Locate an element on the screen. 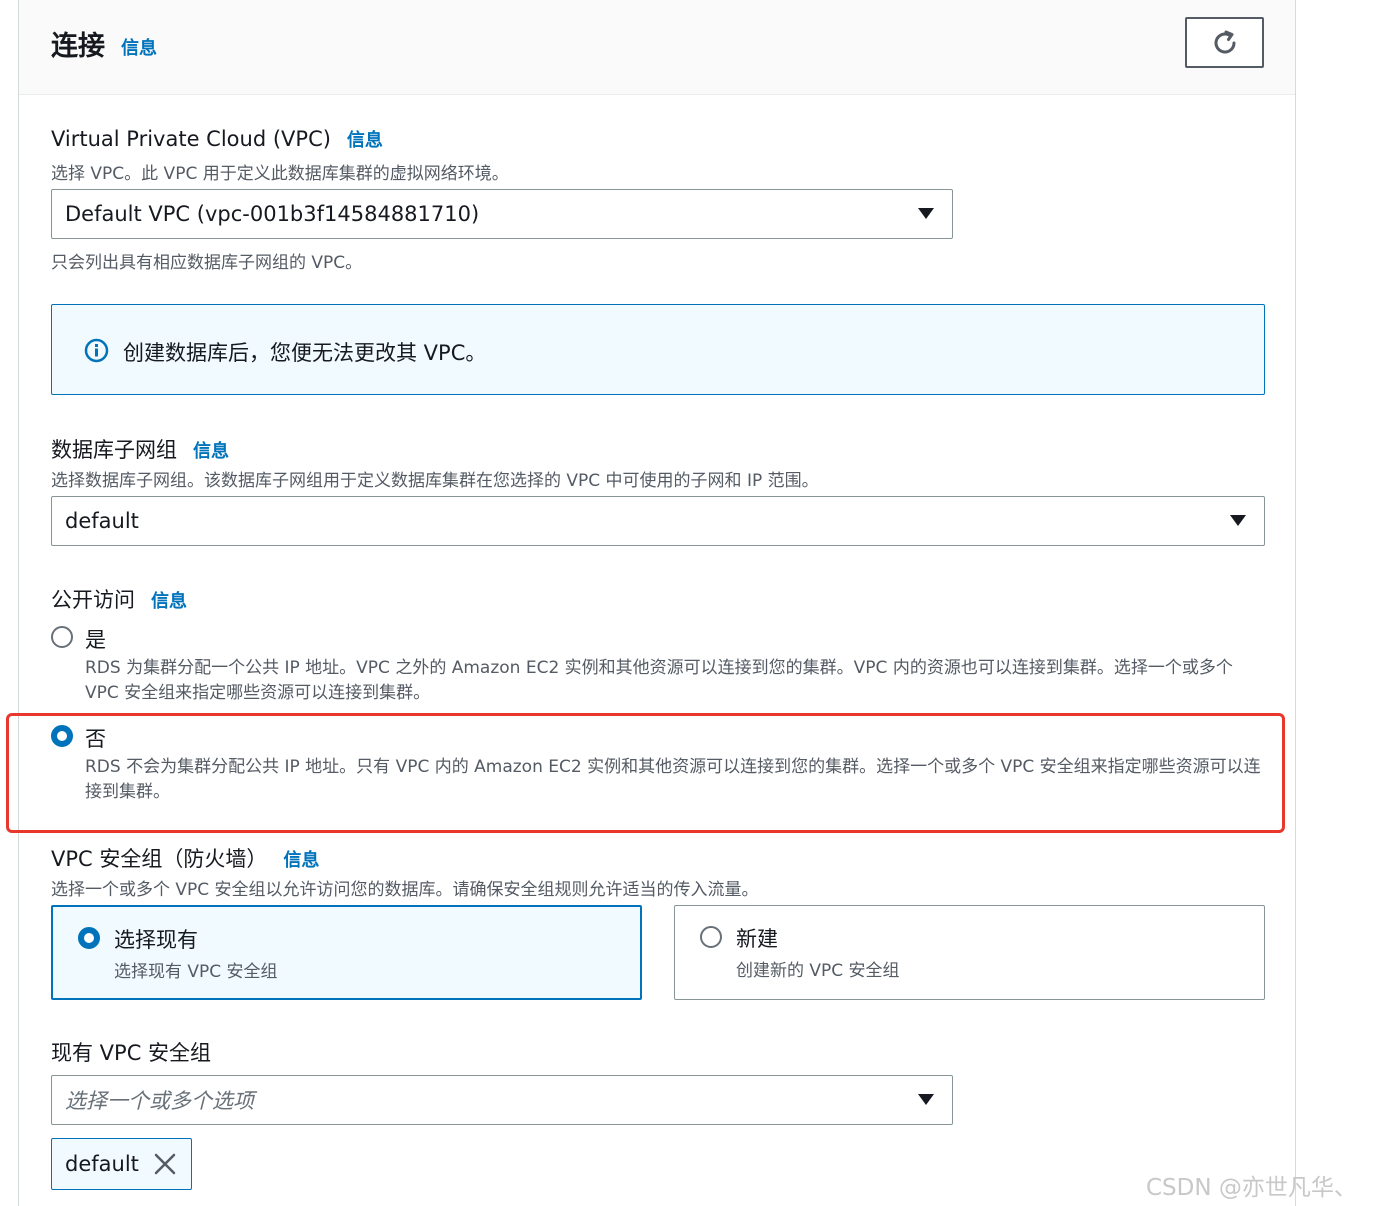  close-icon is located at coordinates (165, 1164).